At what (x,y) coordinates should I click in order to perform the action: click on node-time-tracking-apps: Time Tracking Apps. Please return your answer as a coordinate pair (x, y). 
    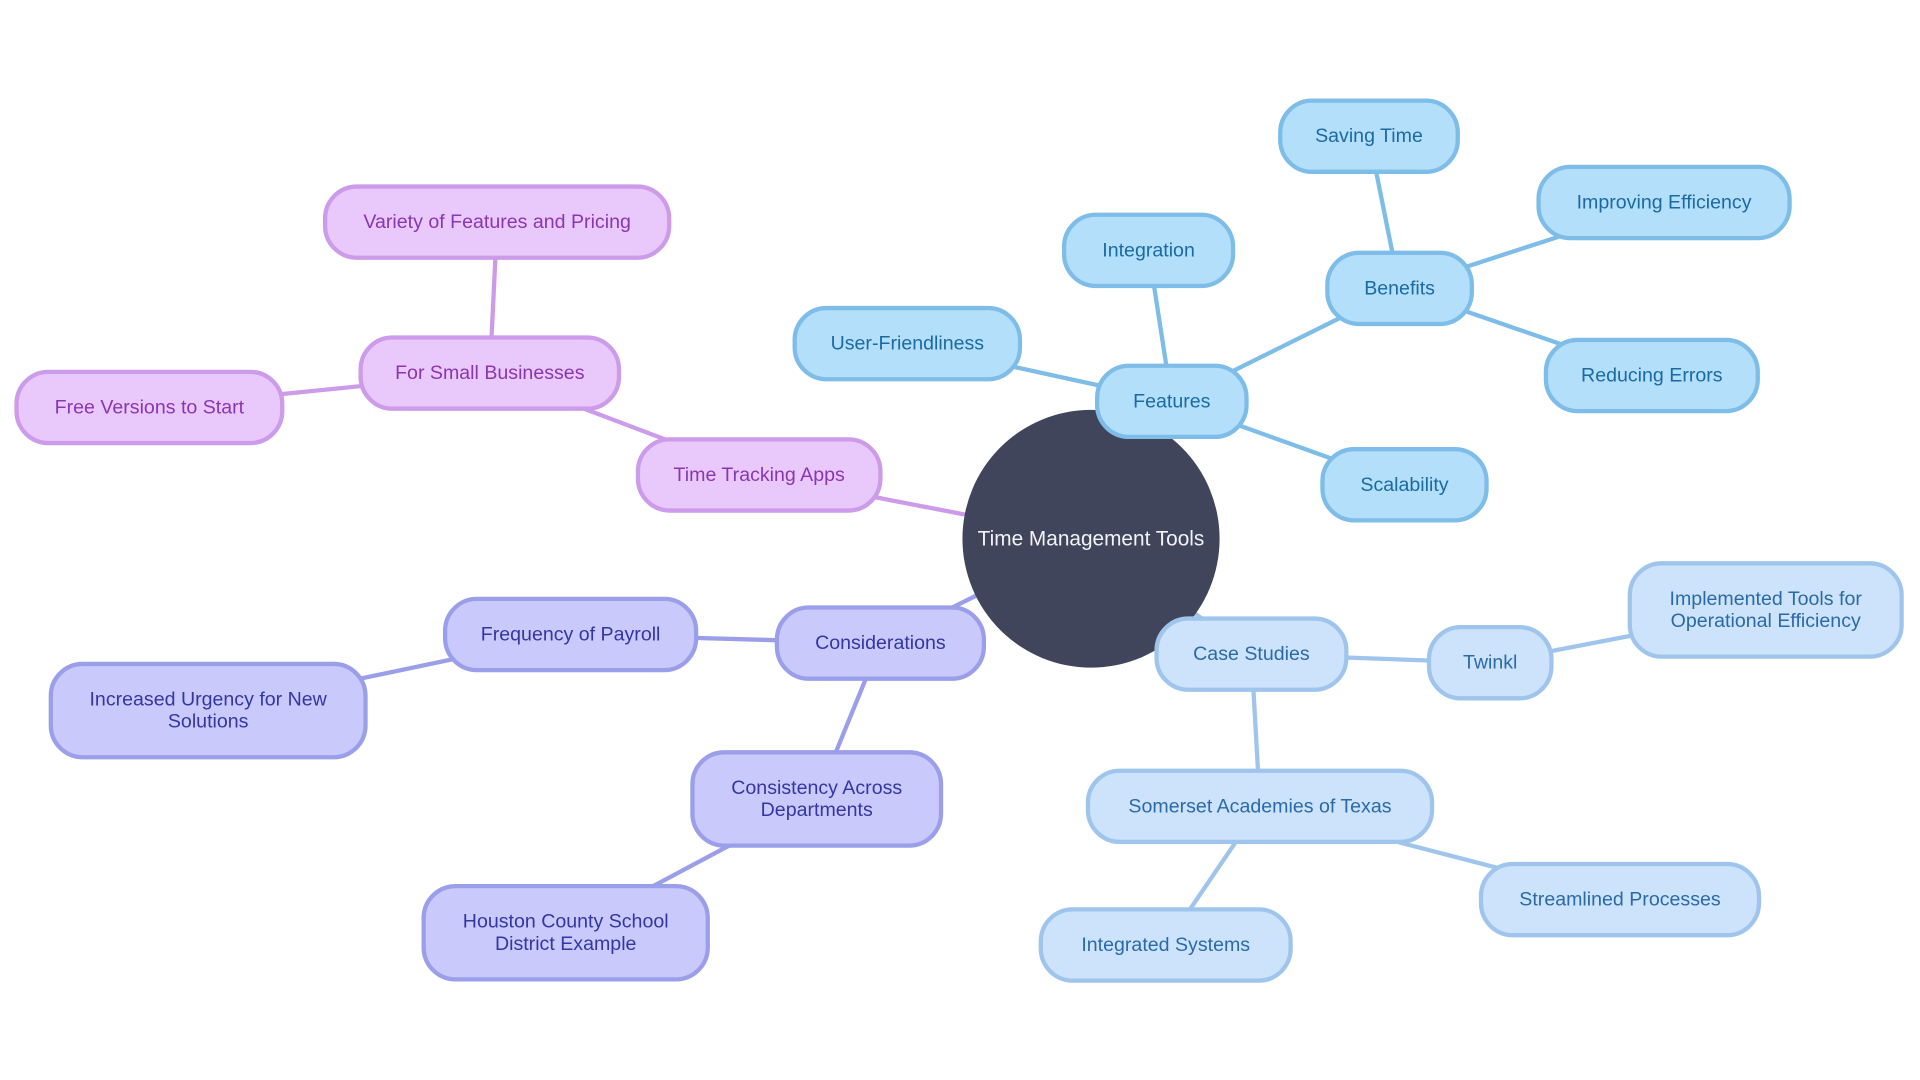
    Looking at the image, I should click on (759, 475).